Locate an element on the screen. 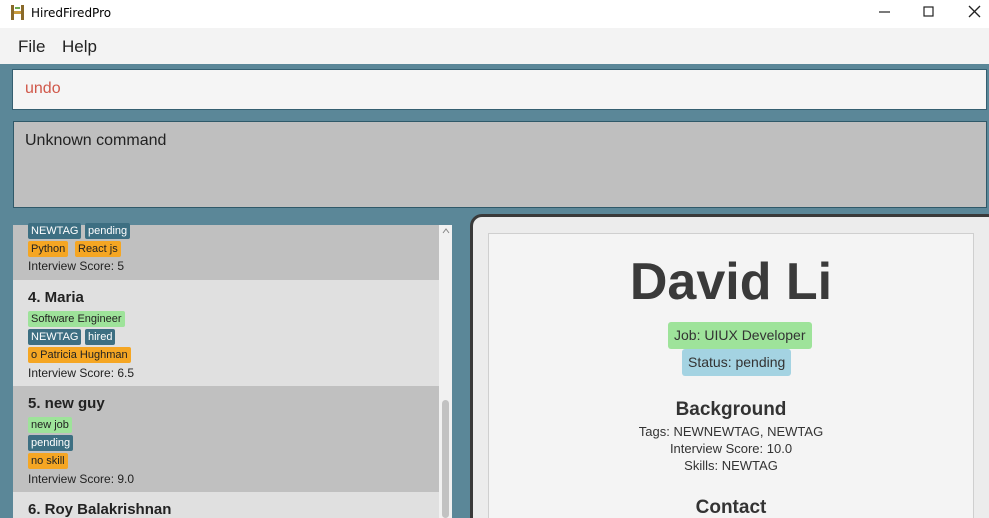 The image size is (989, 518). interview-score: Interview Score: 6.5 is located at coordinates (81, 373).